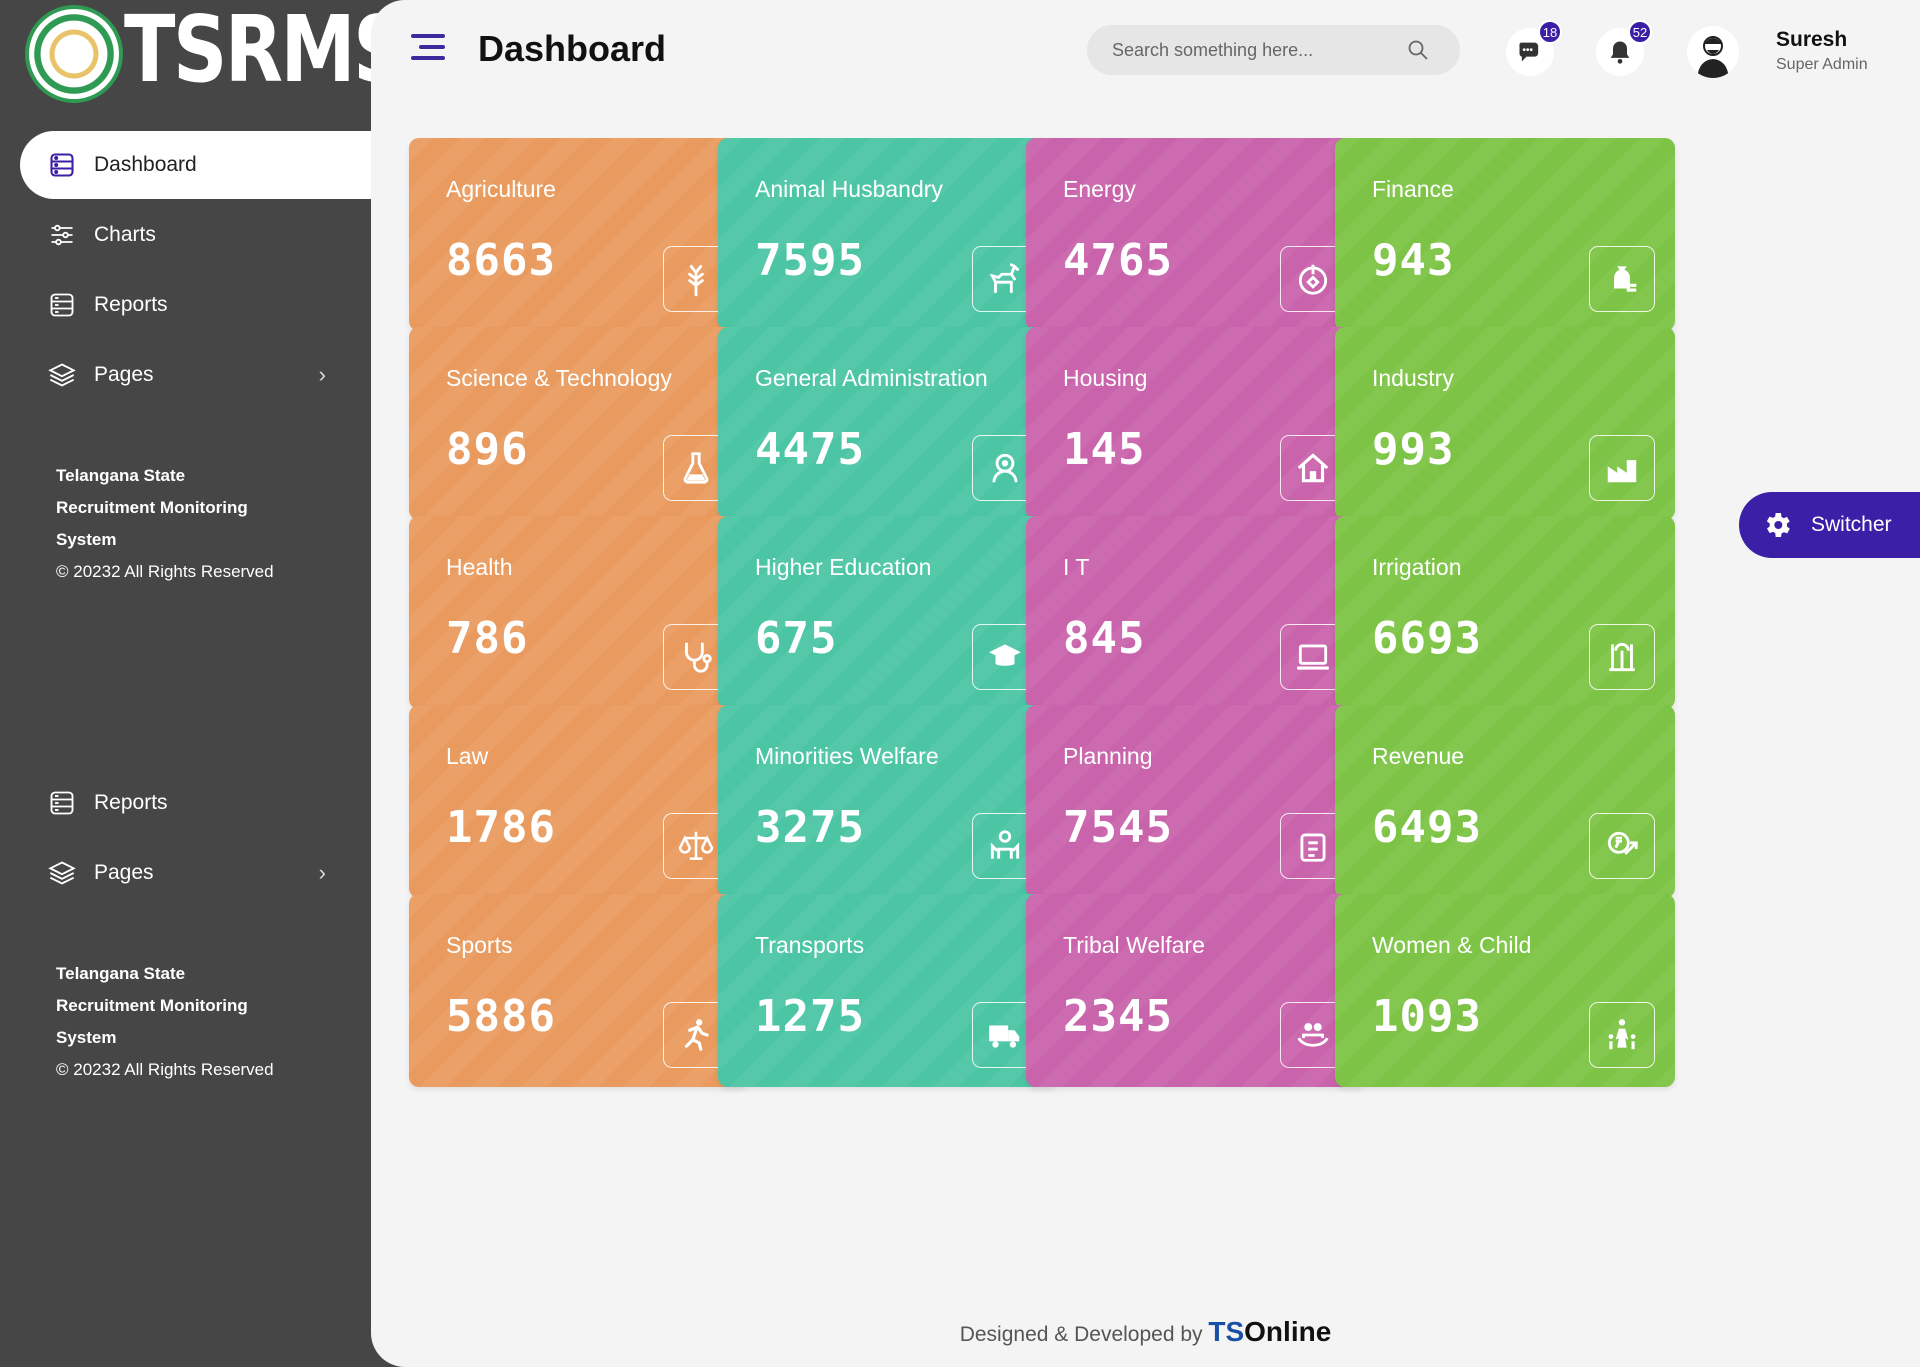 This screenshot has height=1367, width=1920. I want to click on notifications-button: 52, so click(1624, 48).